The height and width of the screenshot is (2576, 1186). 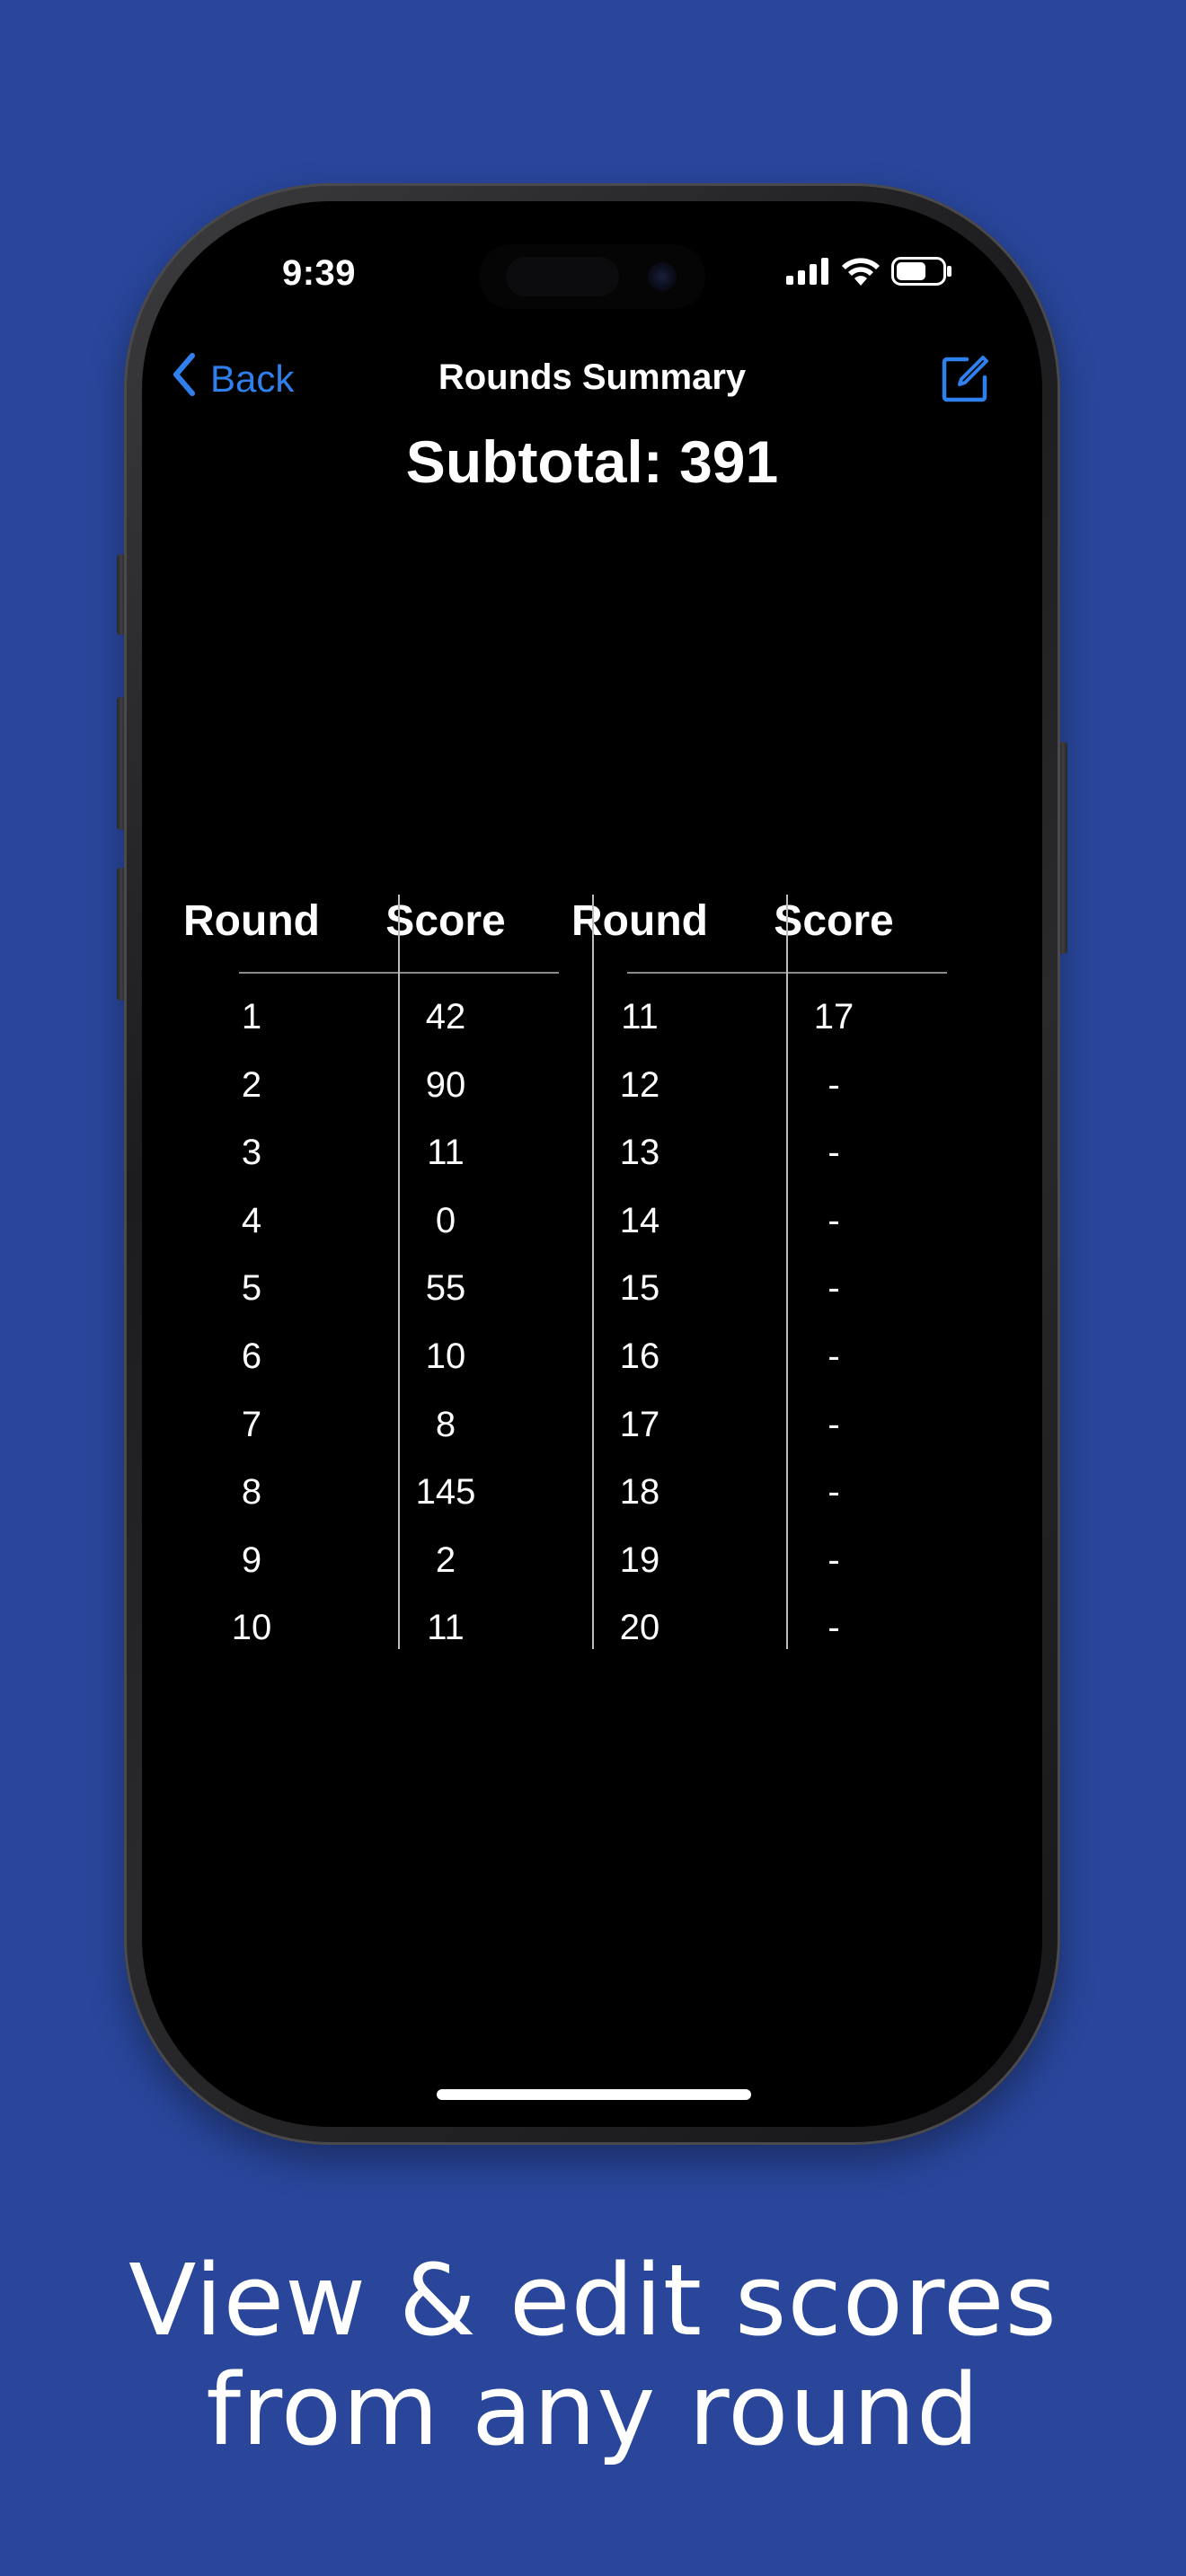 What do you see at coordinates (593, 2300) in the screenshot?
I see `caption-line-1: View & edit scores` at bounding box center [593, 2300].